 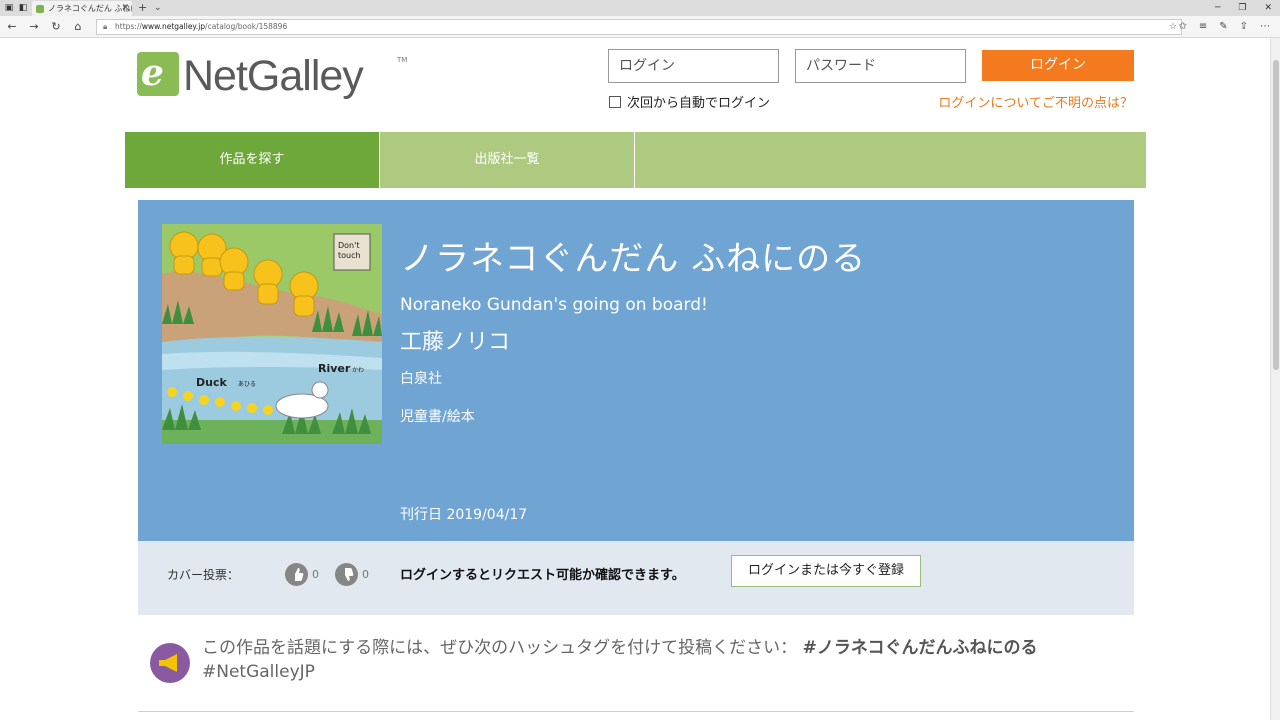 What do you see at coordinates (258, 672) in the screenshot?
I see `hashtag-netgalley: #NetGalleyJP` at bounding box center [258, 672].